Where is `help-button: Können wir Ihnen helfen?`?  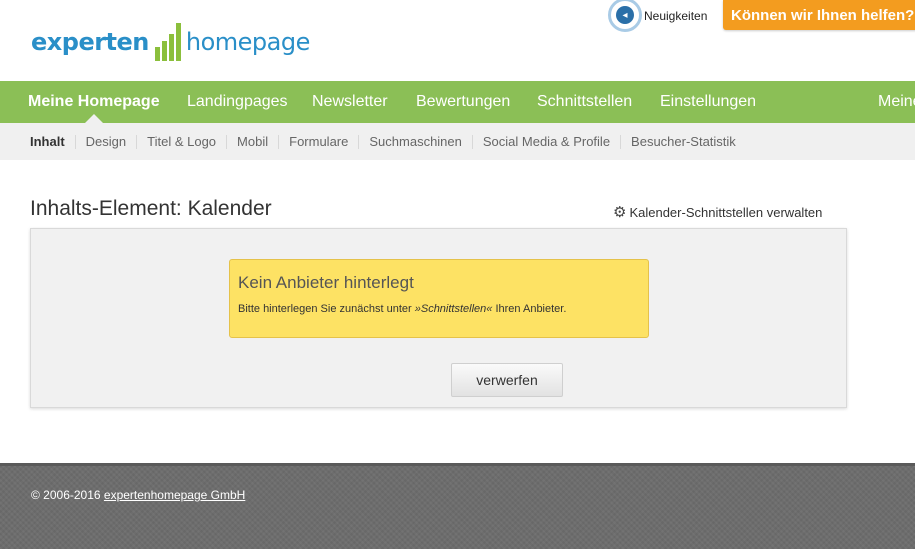 help-button: Können wir Ihnen helfen? is located at coordinates (819, 15).